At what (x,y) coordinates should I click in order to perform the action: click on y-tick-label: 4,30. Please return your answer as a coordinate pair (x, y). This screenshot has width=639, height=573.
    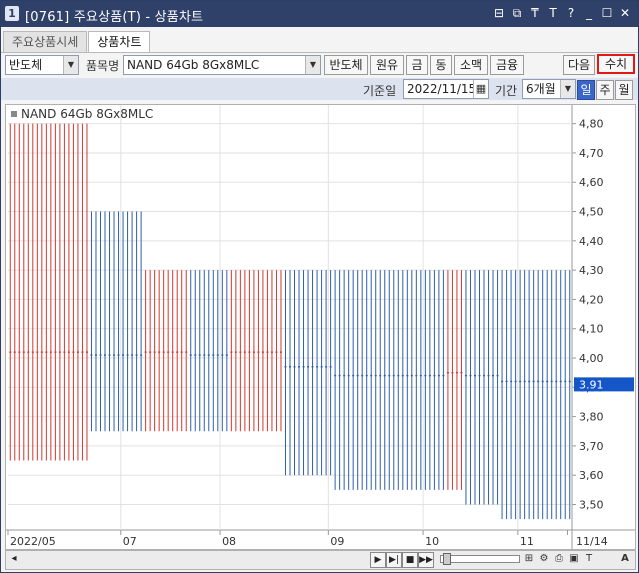
    Looking at the image, I should click on (591, 270).